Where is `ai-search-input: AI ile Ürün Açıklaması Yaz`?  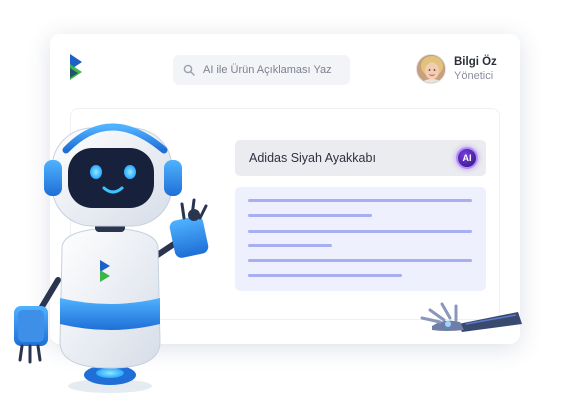 ai-search-input: AI ile Ürün Açıklaması Yaz is located at coordinates (261, 70).